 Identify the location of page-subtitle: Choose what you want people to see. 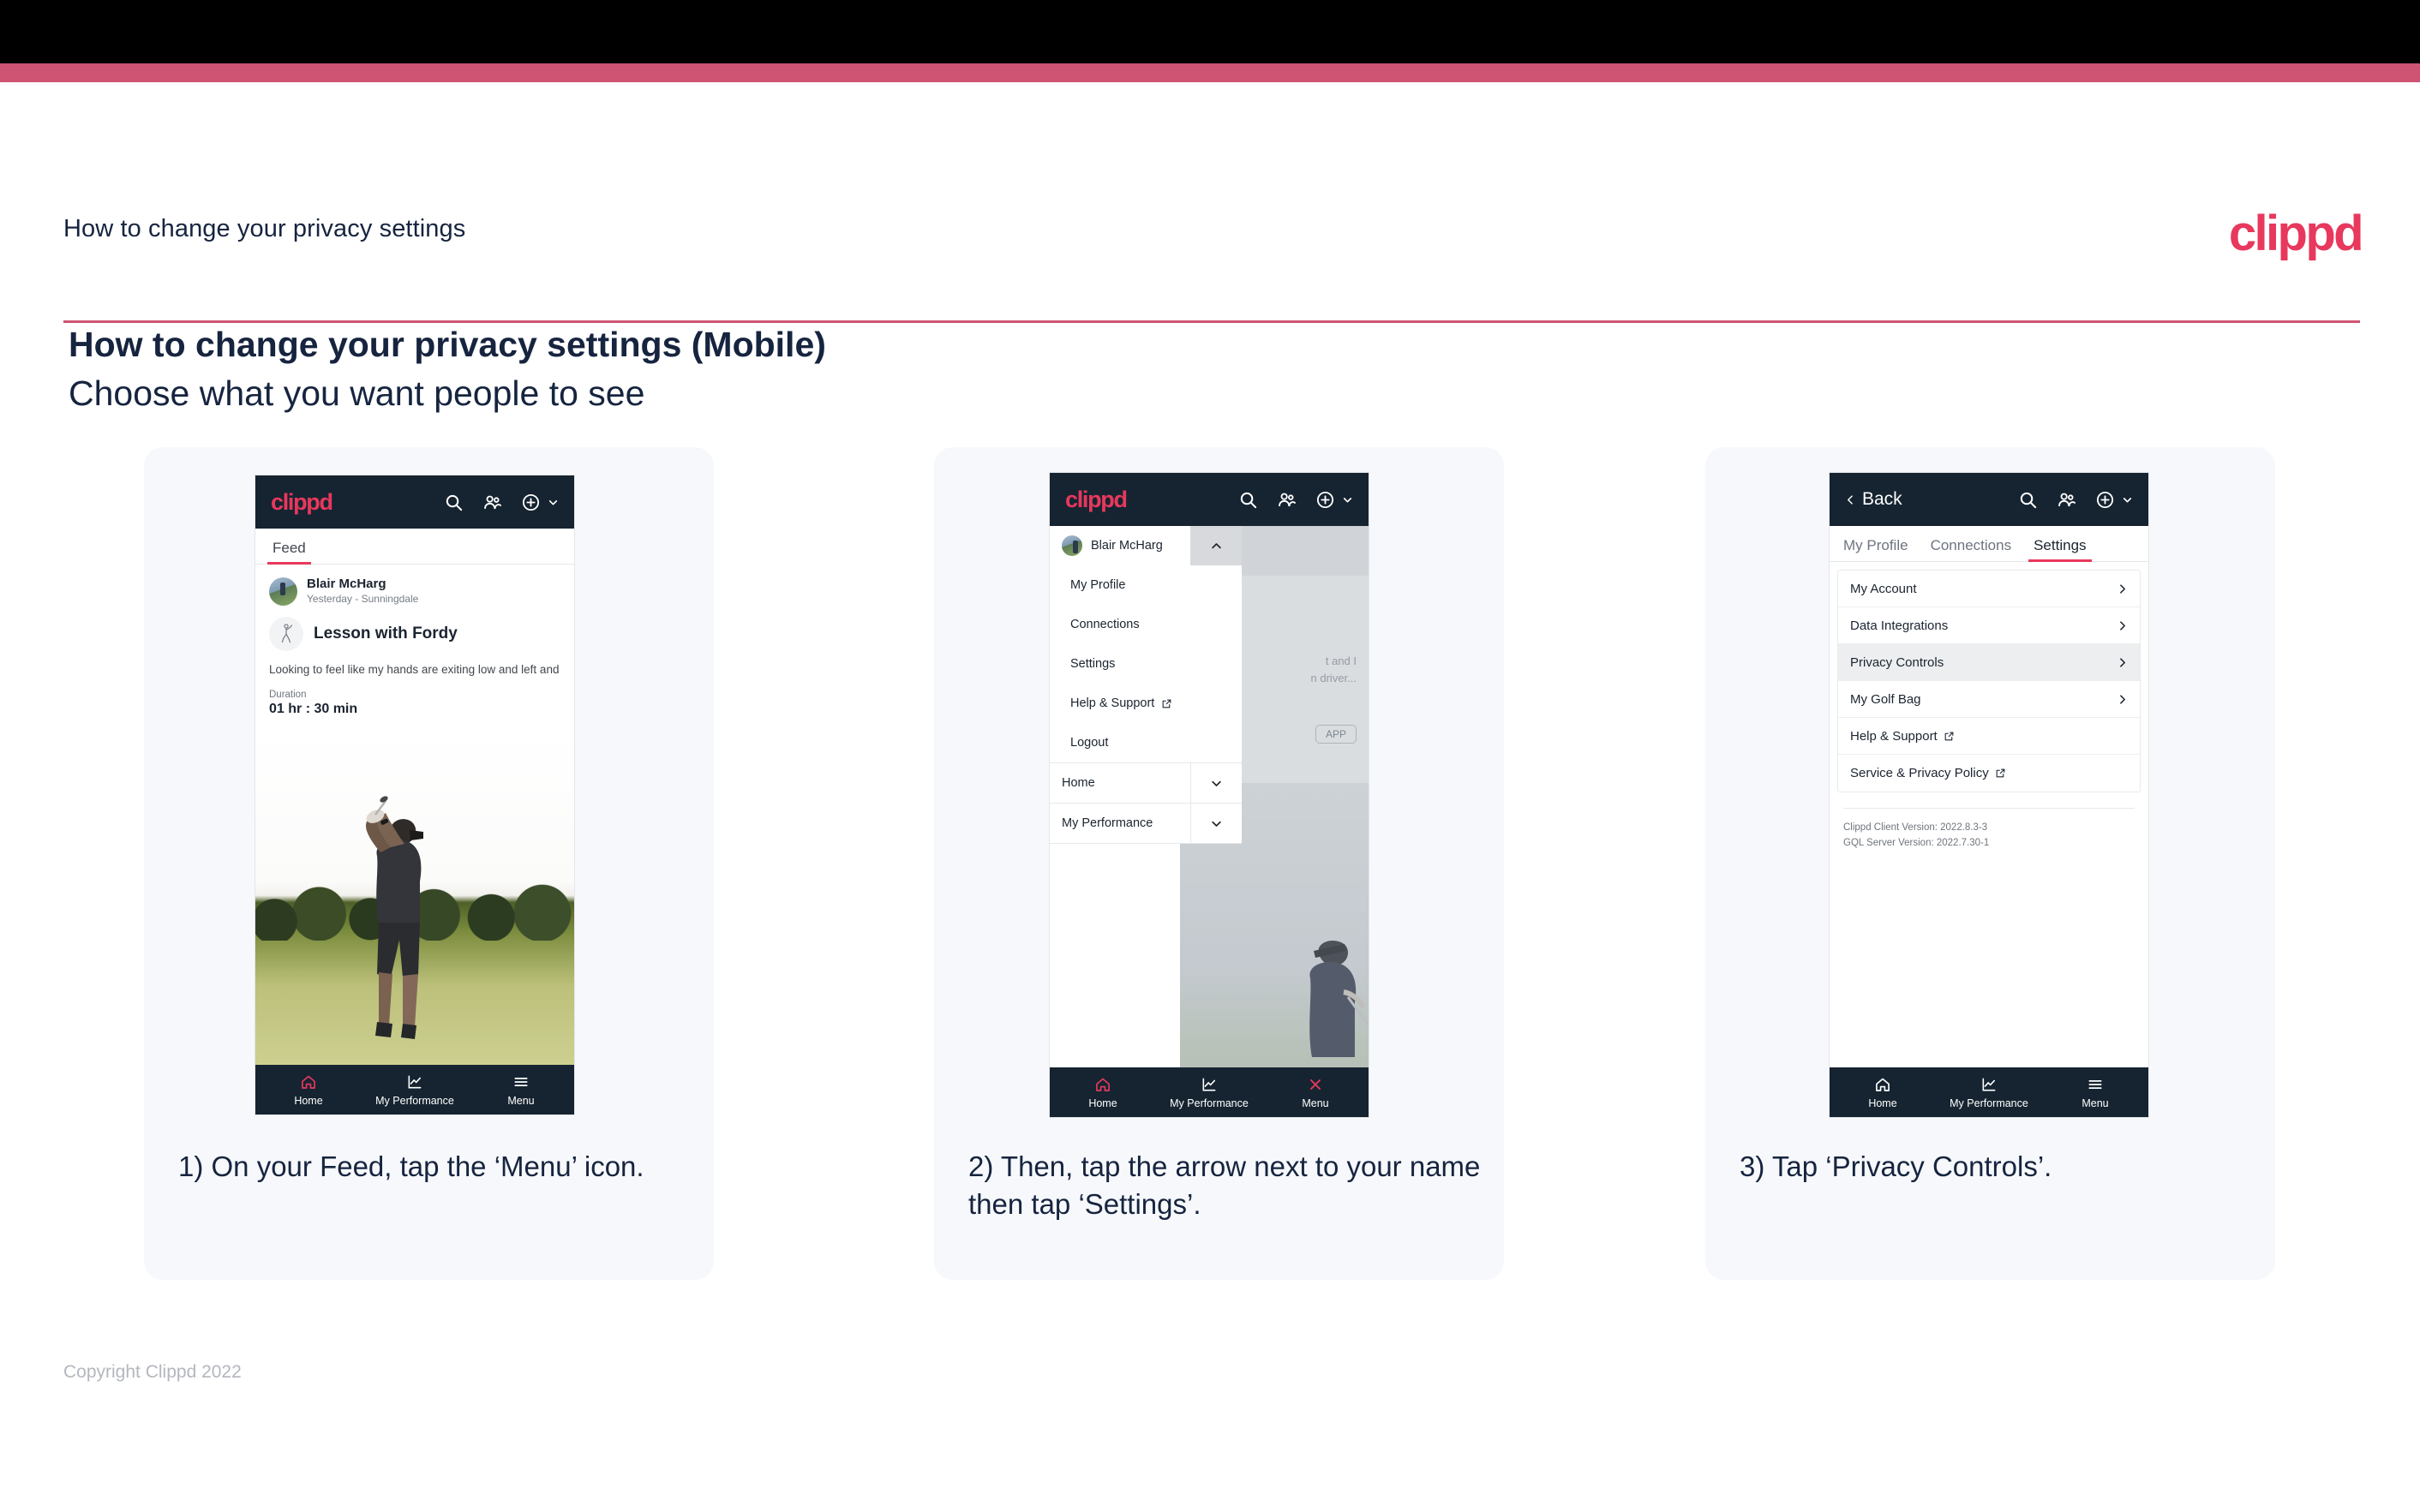
(357, 393).